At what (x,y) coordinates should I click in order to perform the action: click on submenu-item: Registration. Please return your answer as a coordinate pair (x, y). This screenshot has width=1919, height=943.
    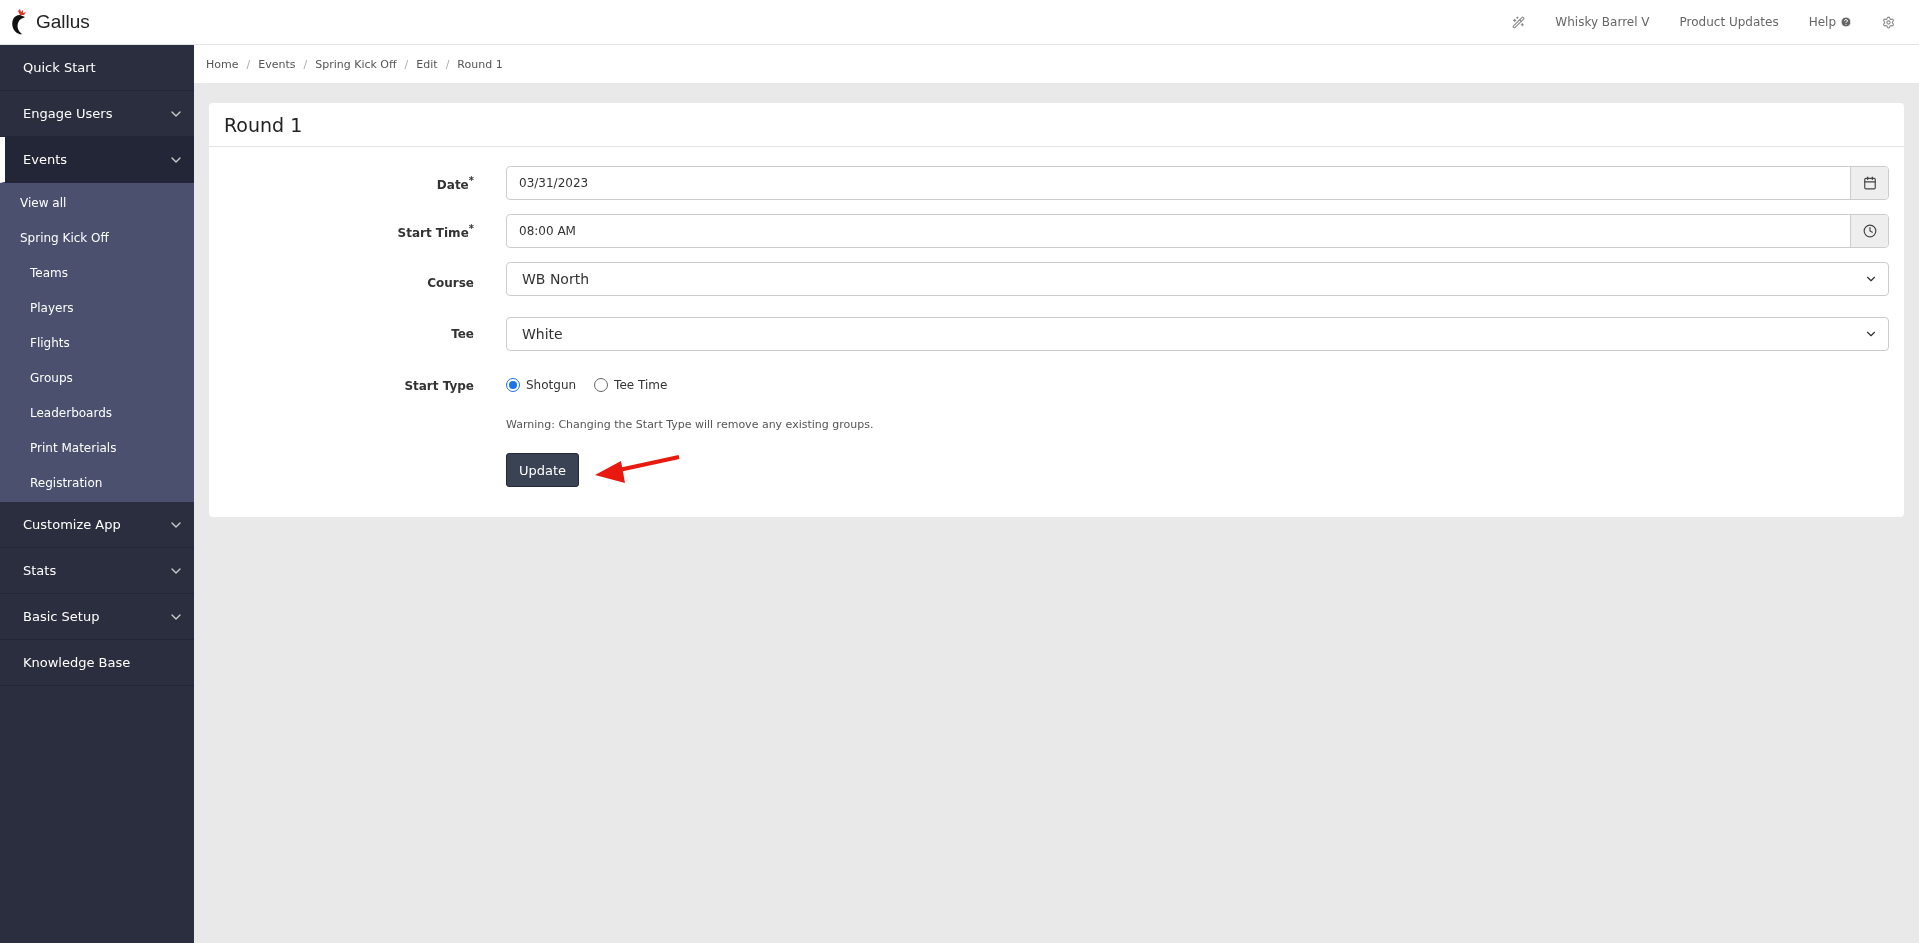
    Looking at the image, I should click on (97, 482).